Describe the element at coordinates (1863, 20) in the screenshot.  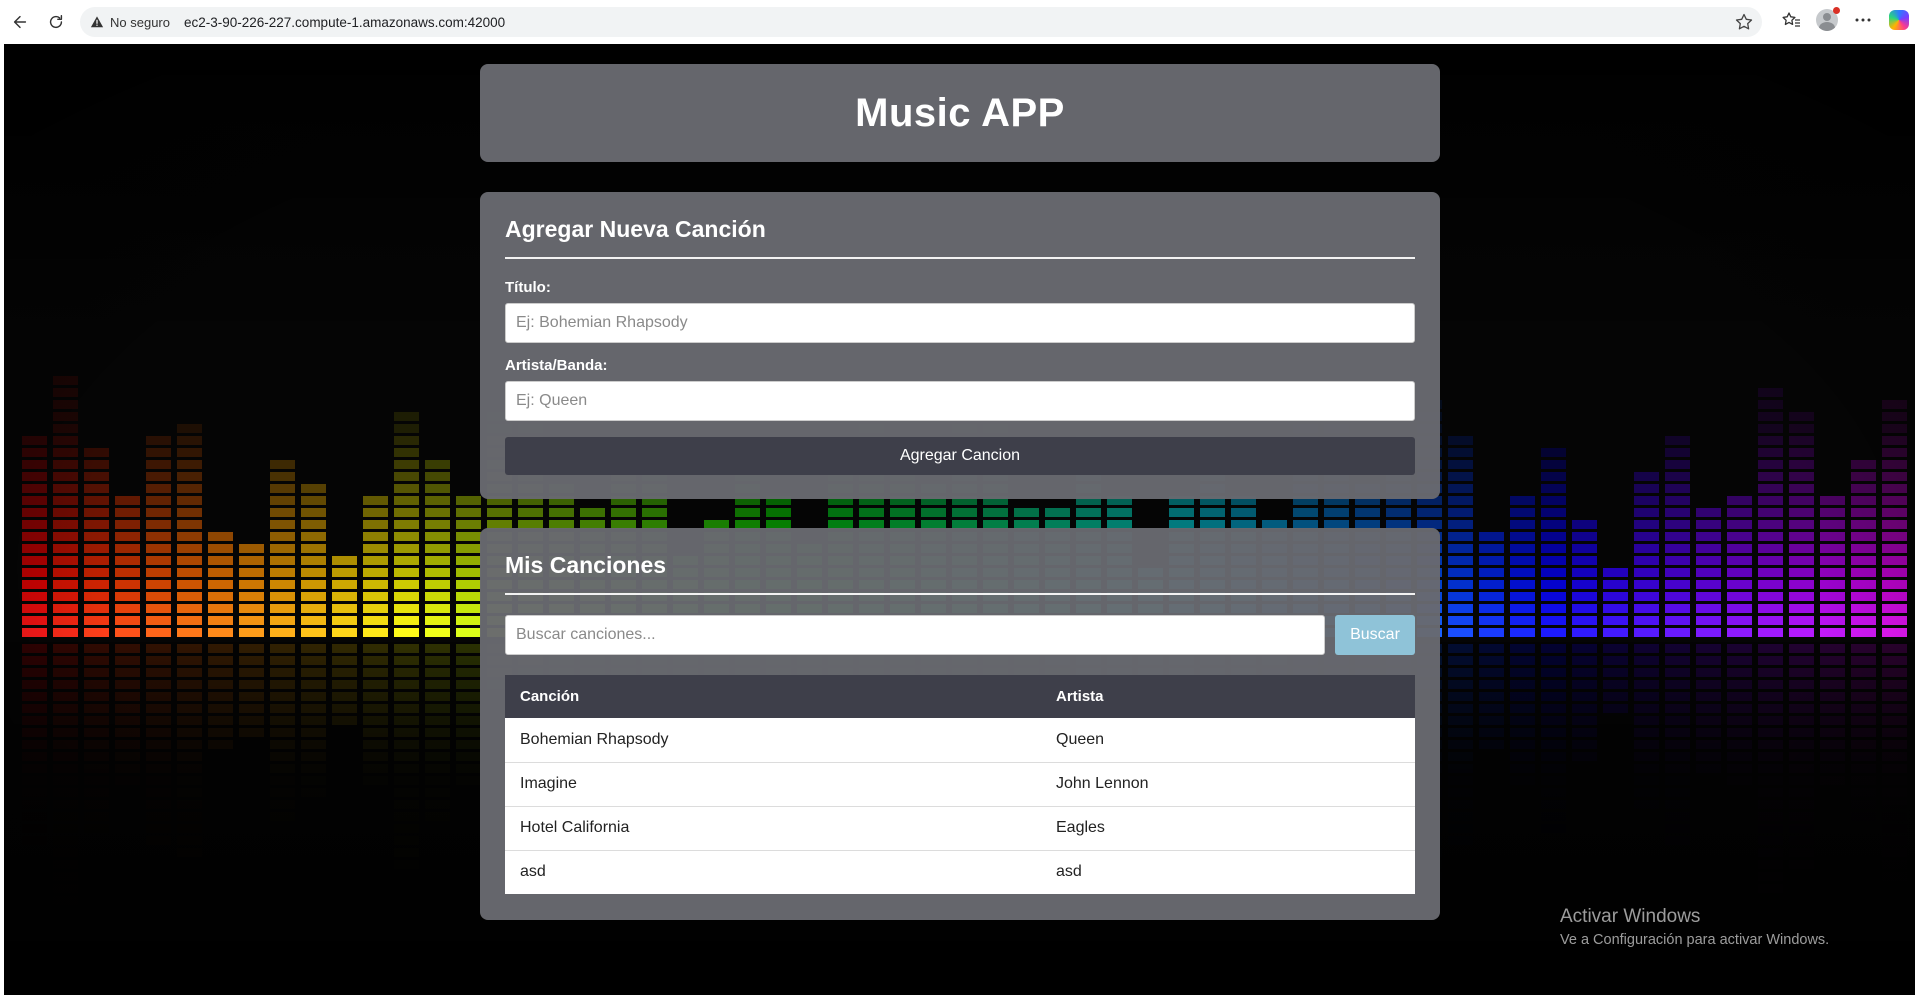
I see `more-icon` at that location.